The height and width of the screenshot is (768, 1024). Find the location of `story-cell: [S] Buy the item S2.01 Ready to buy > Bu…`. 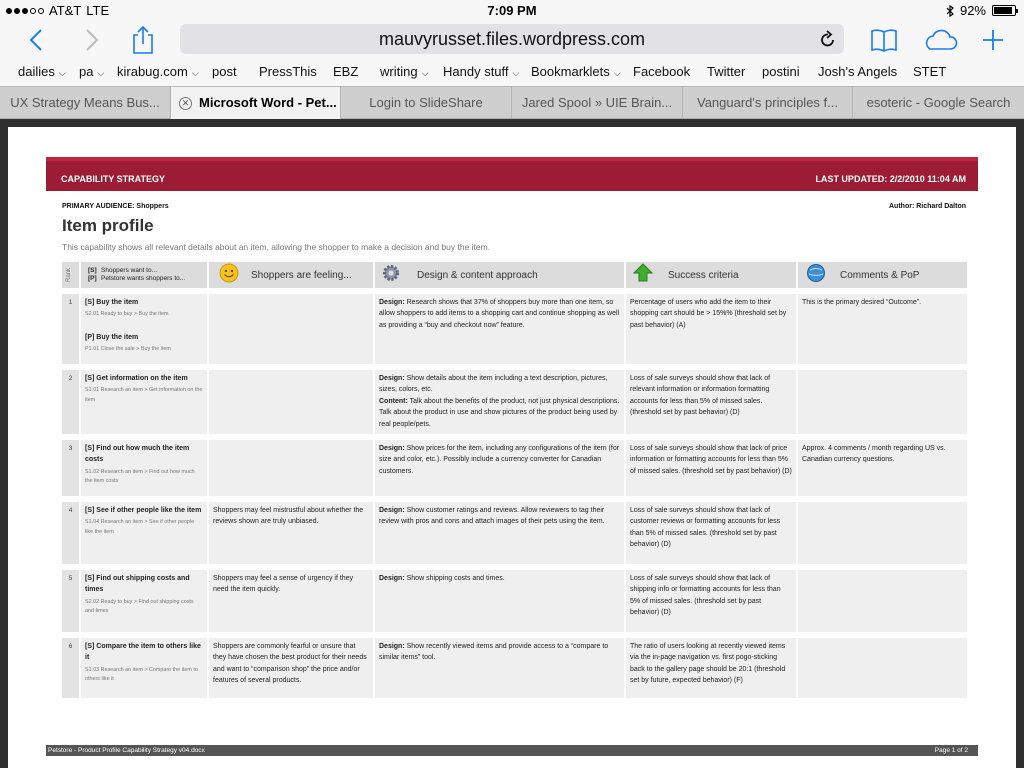

story-cell: [S] Buy the item S2.01 Ready to buy > Bu… is located at coordinates (145, 326).